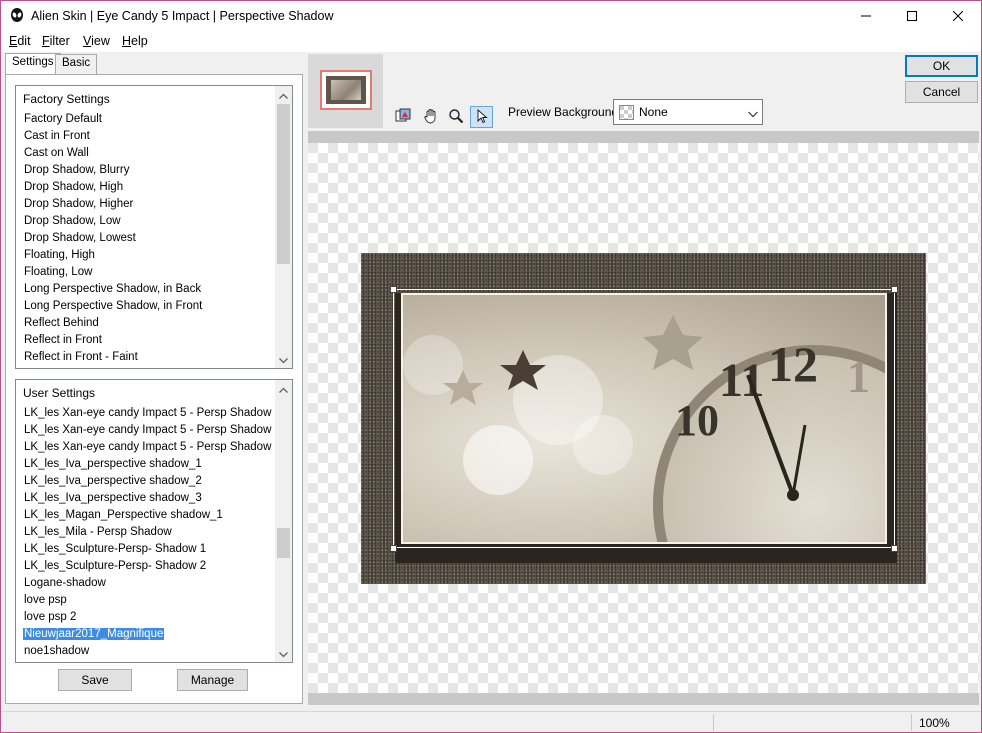  Describe the element at coordinates (20, 41) in the screenshot. I see `menu-edit: Edit` at that location.